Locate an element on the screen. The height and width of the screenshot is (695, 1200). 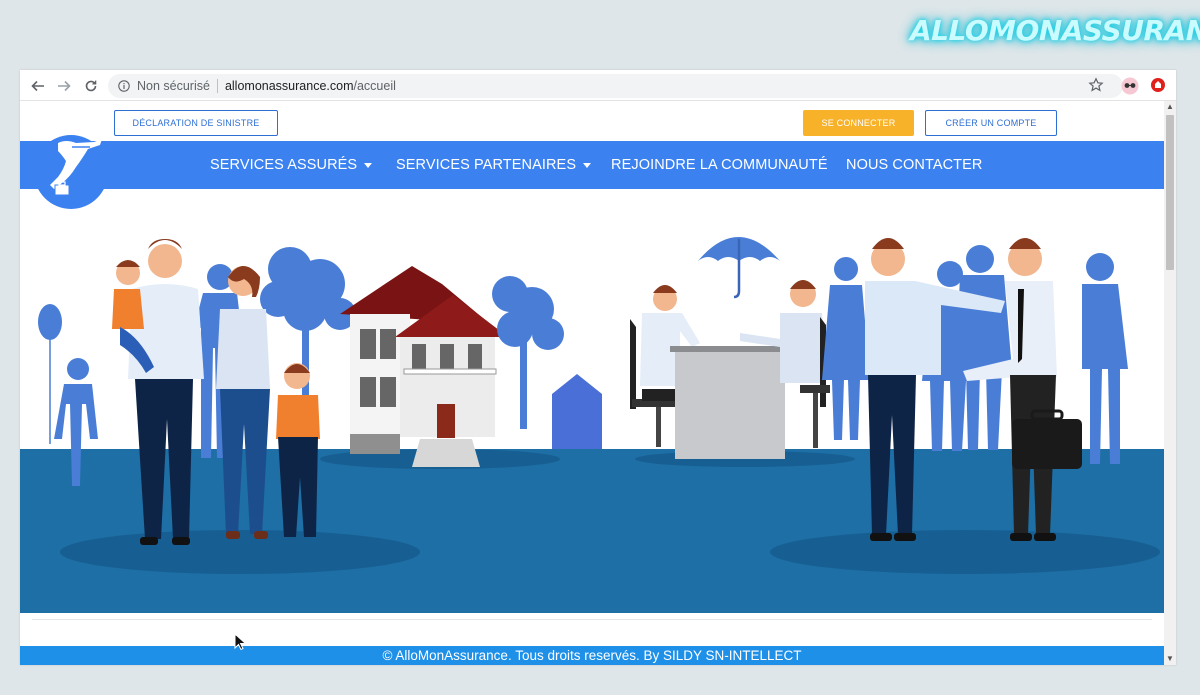
extension-avatar-icon is located at coordinates (1130, 86).